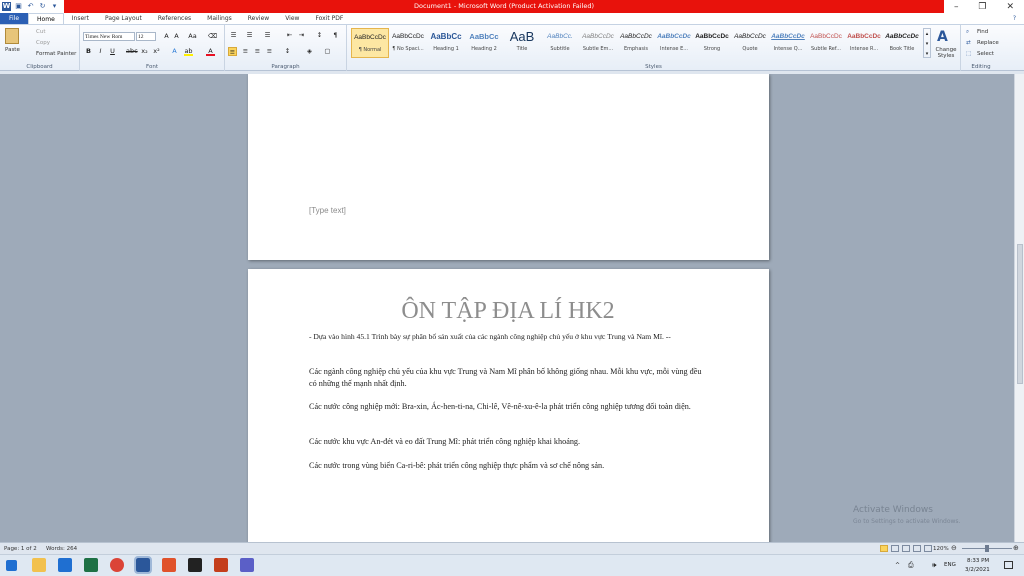 Image resolution: width=1024 pixels, height=576 pixels. Describe the element at coordinates (144, 51) in the screenshot. I see `subscript-button: x₂` at that location.